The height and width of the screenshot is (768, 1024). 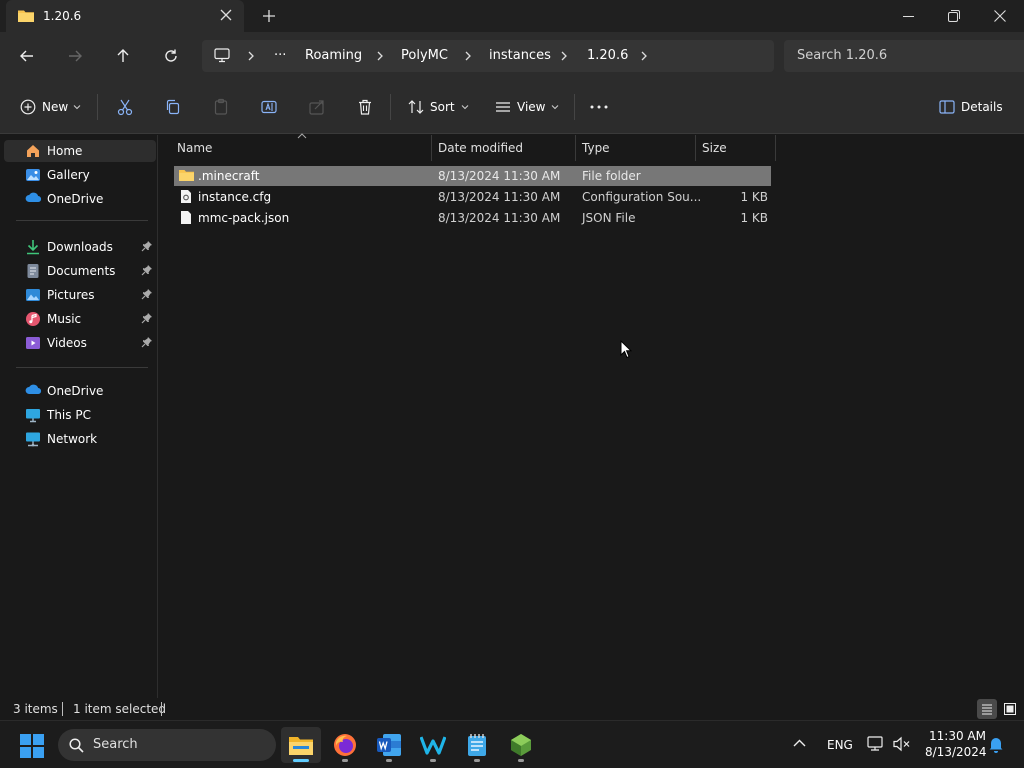 What do you see at coordinates (433, 745) in the screenshot?
I see `taskbar-app-wave` at bounding box center [433, 745].